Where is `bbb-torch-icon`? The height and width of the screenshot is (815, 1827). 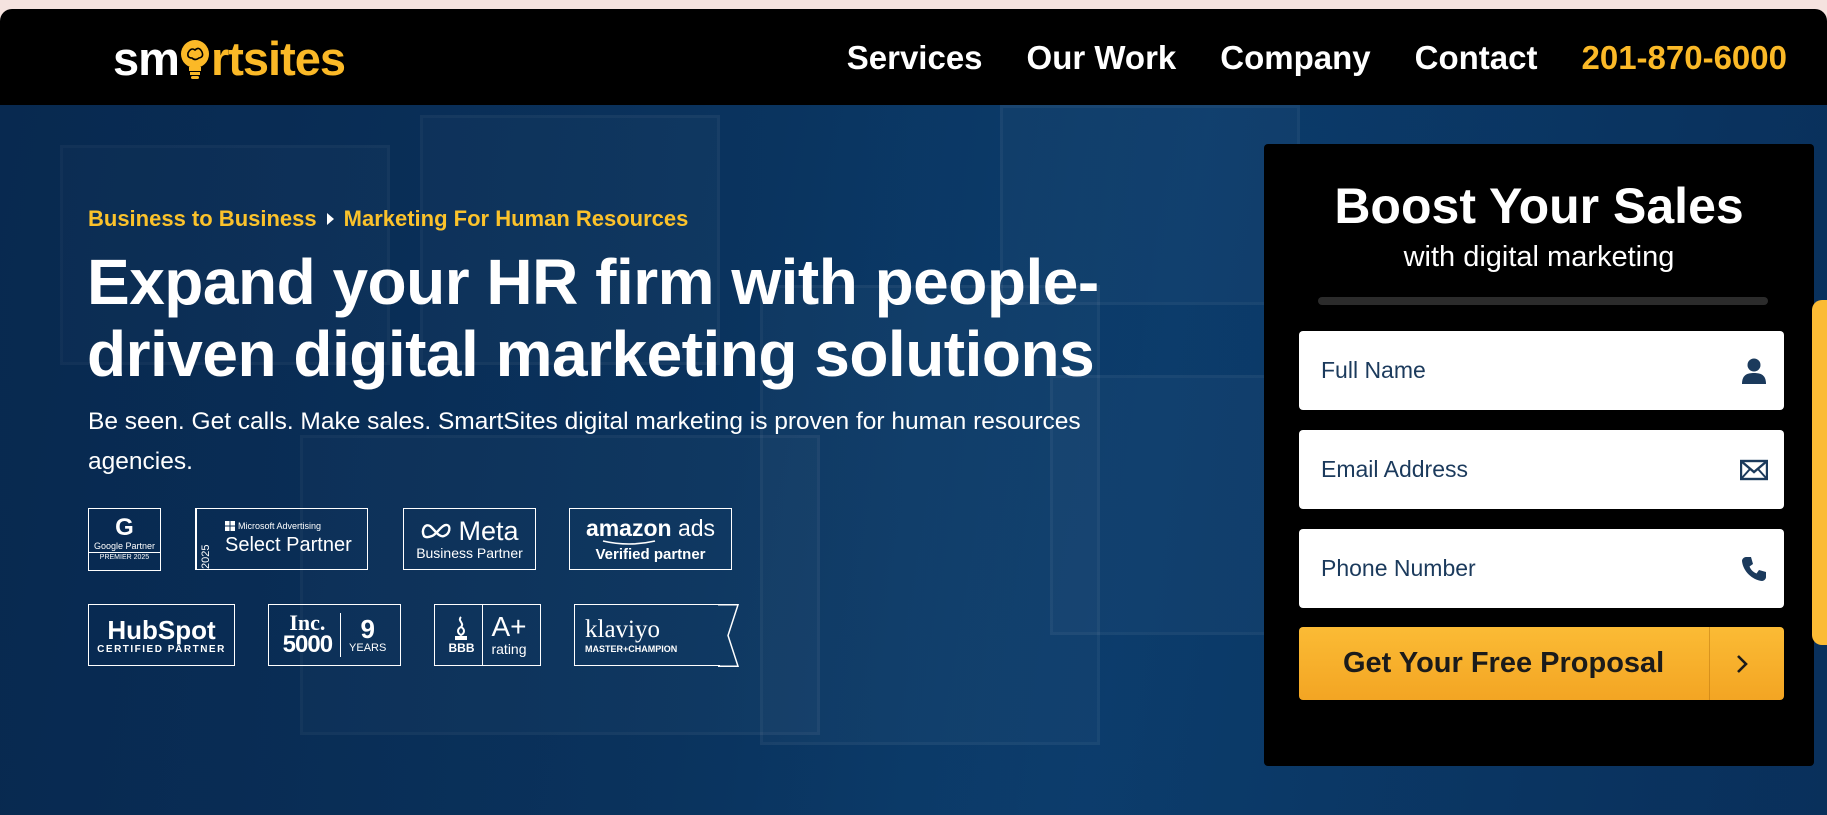
bbb-torch-icon is located at coordinates (461, 628).